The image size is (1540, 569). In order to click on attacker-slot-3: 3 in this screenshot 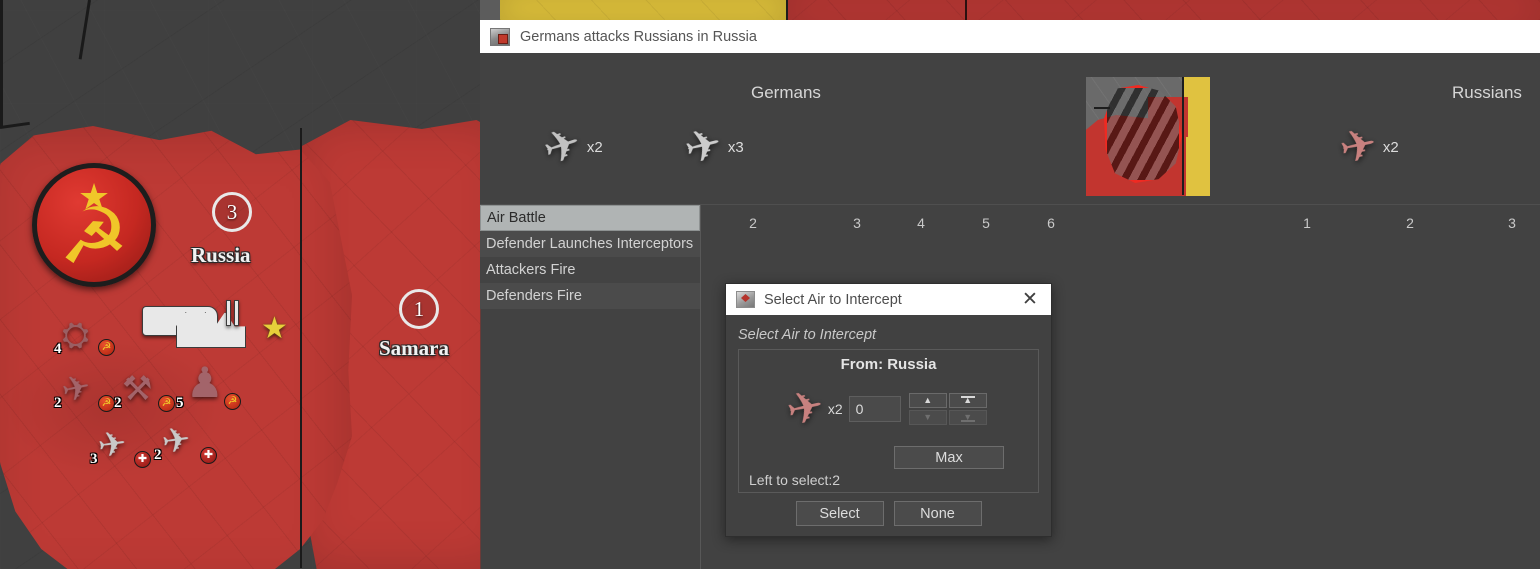, I will do `click(857, 223)`.